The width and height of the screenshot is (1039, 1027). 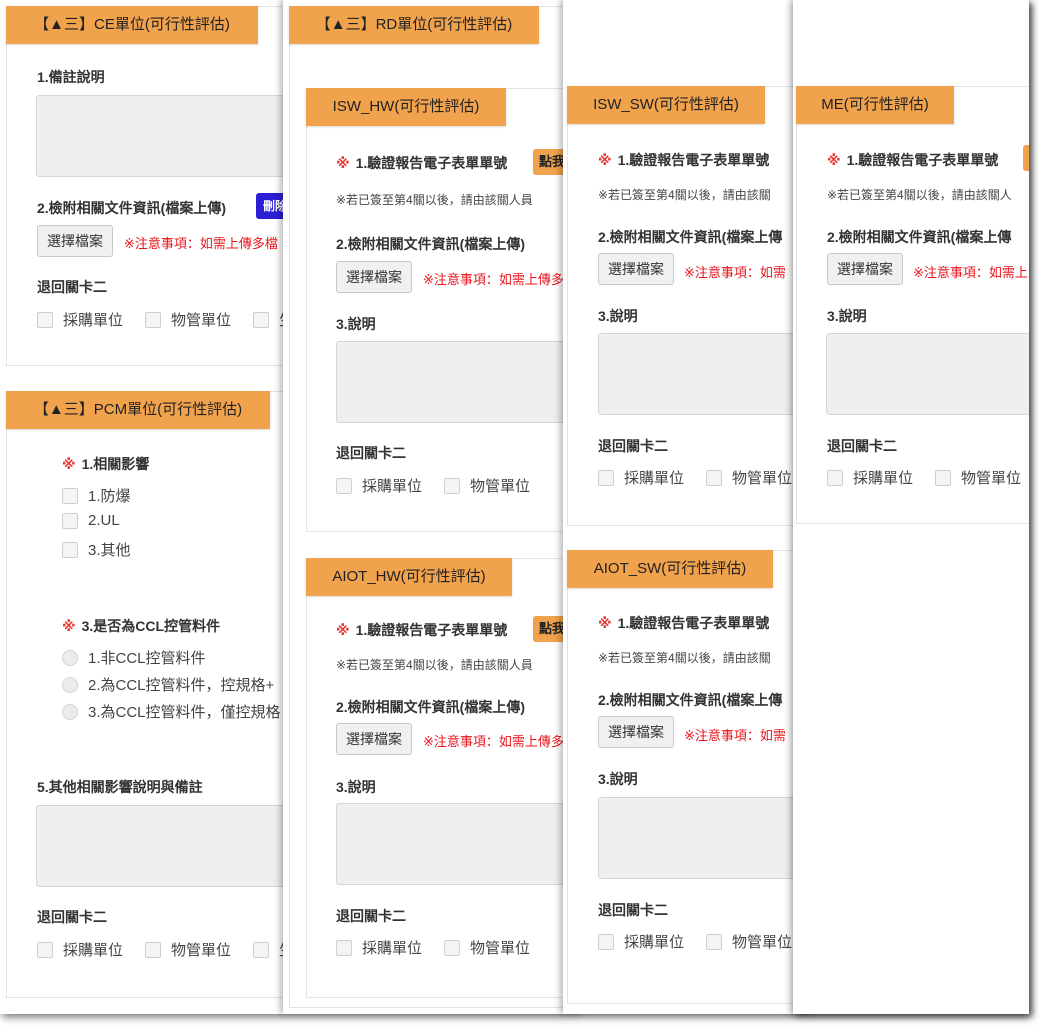 What do you see at coordinates (421, 163) in the screenshot?
I see `isw-hw-form-label: ※ 1.驗證報告電子表單單號` at bounding box center [421, 163].